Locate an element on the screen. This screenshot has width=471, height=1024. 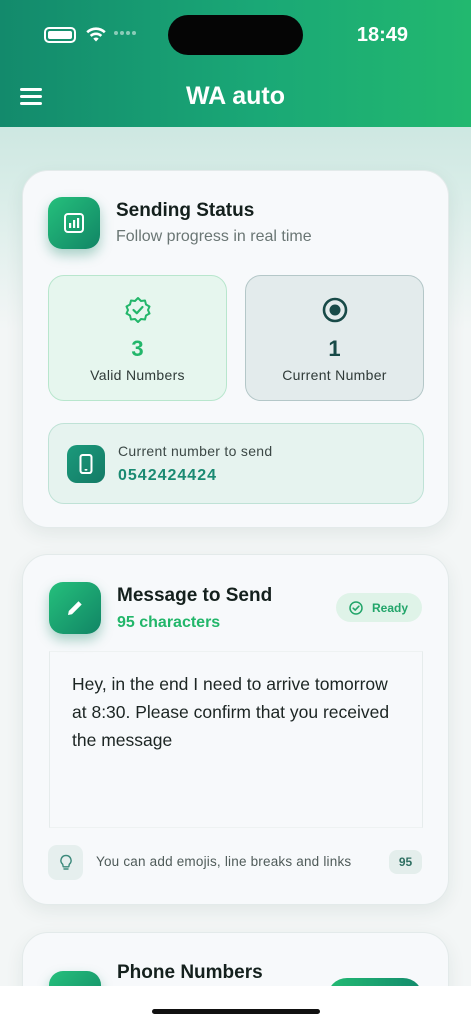
current-number-count: 1 is located at coordinates (334, 348).